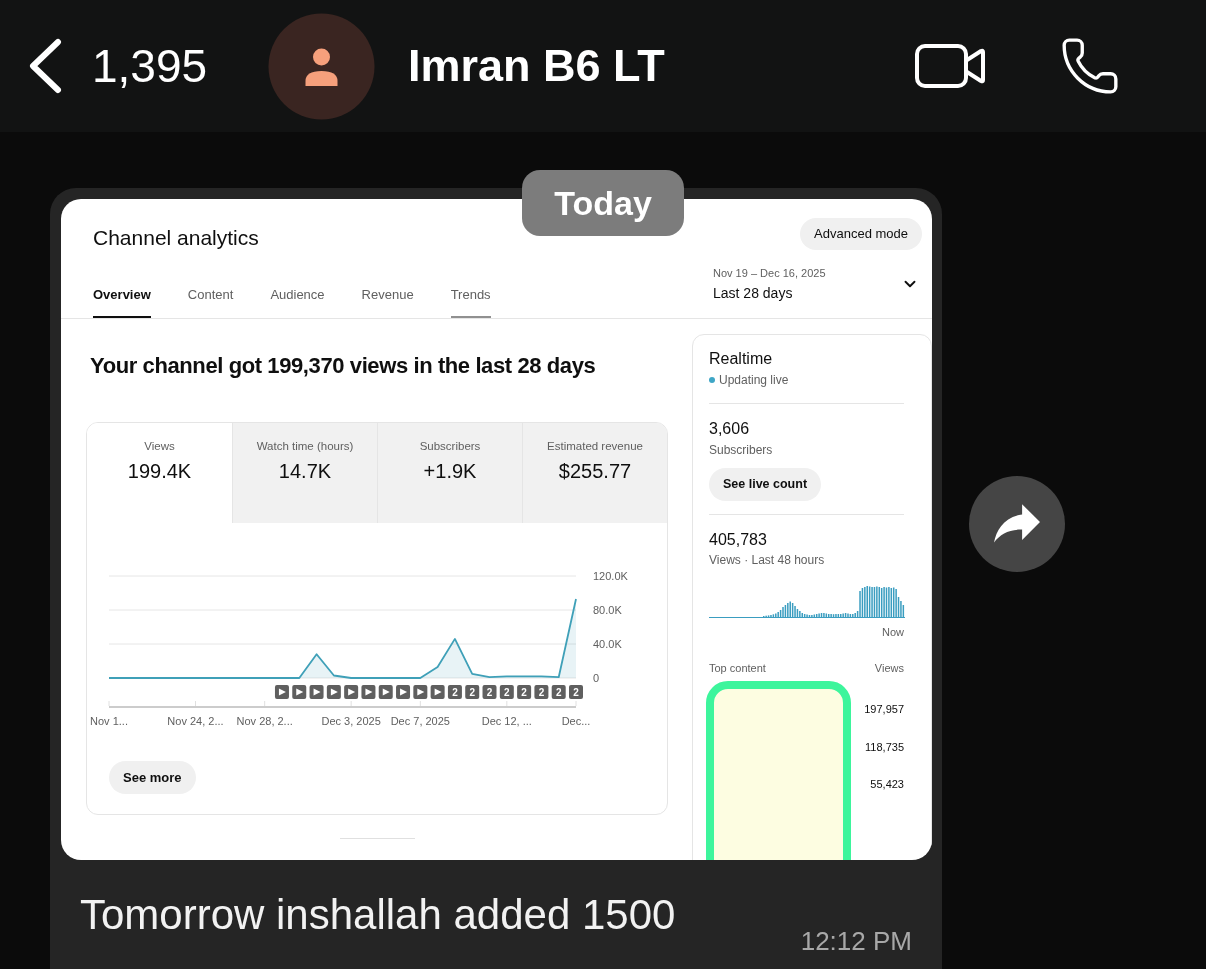 Image resolution: width=1206 pixels, height=969 pixels. I want to click on realtime-title: Realtime, so click(741, 359).